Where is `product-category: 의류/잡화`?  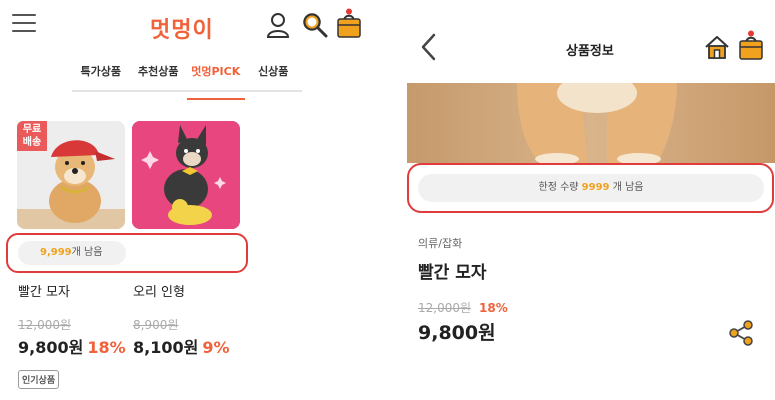
product-category: 의류/잡화 is located at coordinates (440, 243).